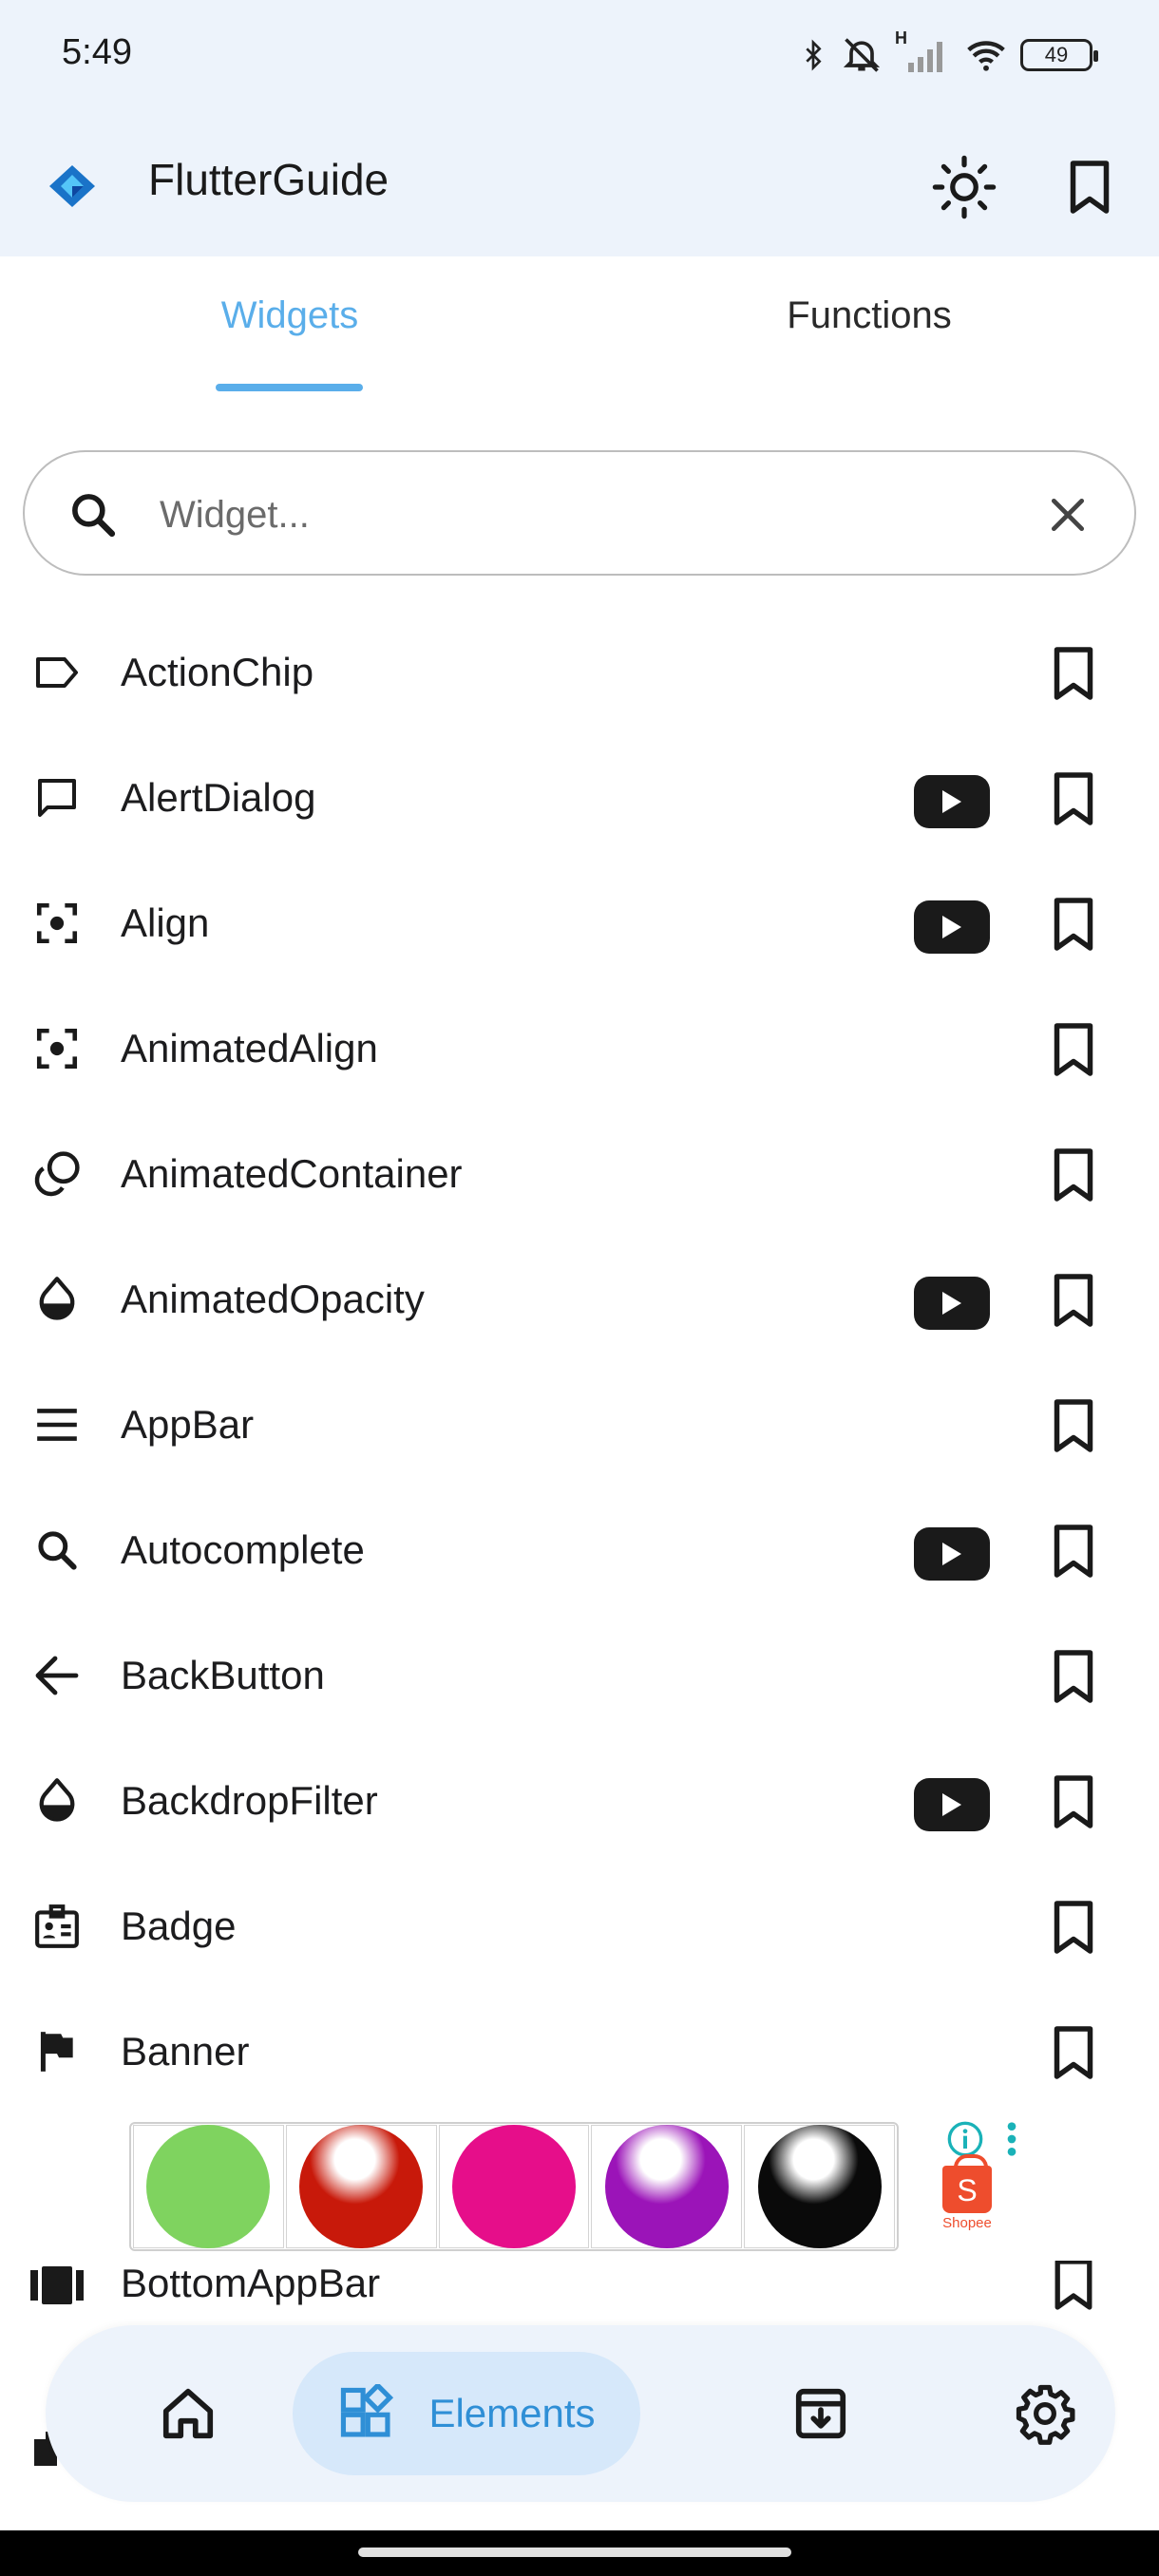 Image resolution: width=1159 pixels, height=2576 pixels. I want to click on clear-search-button, so click(1067, 514).